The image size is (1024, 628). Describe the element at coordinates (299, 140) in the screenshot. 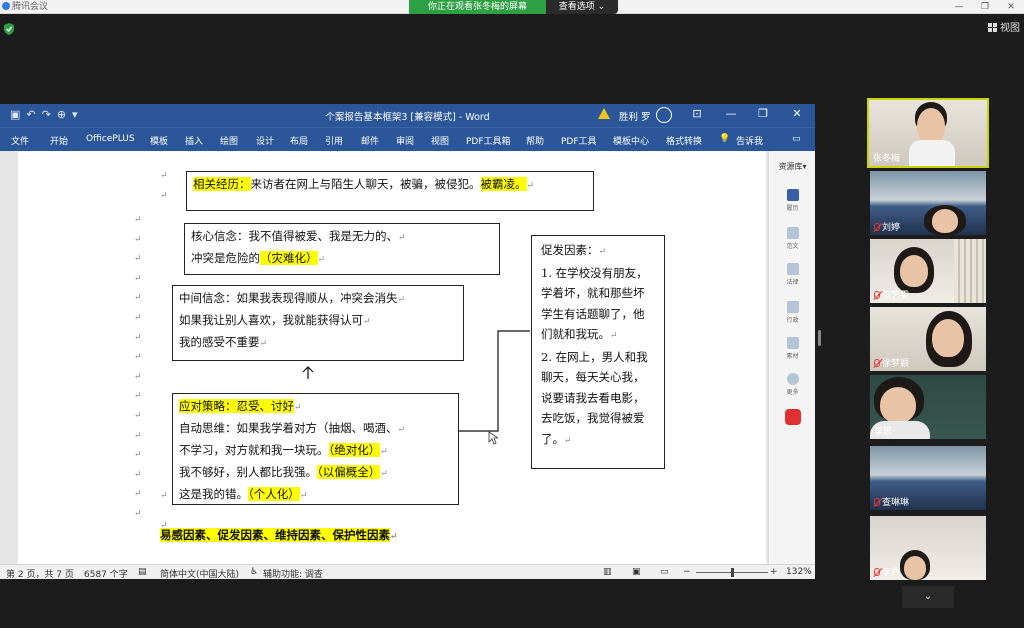

I see `tab-layout: 布局` at that location.